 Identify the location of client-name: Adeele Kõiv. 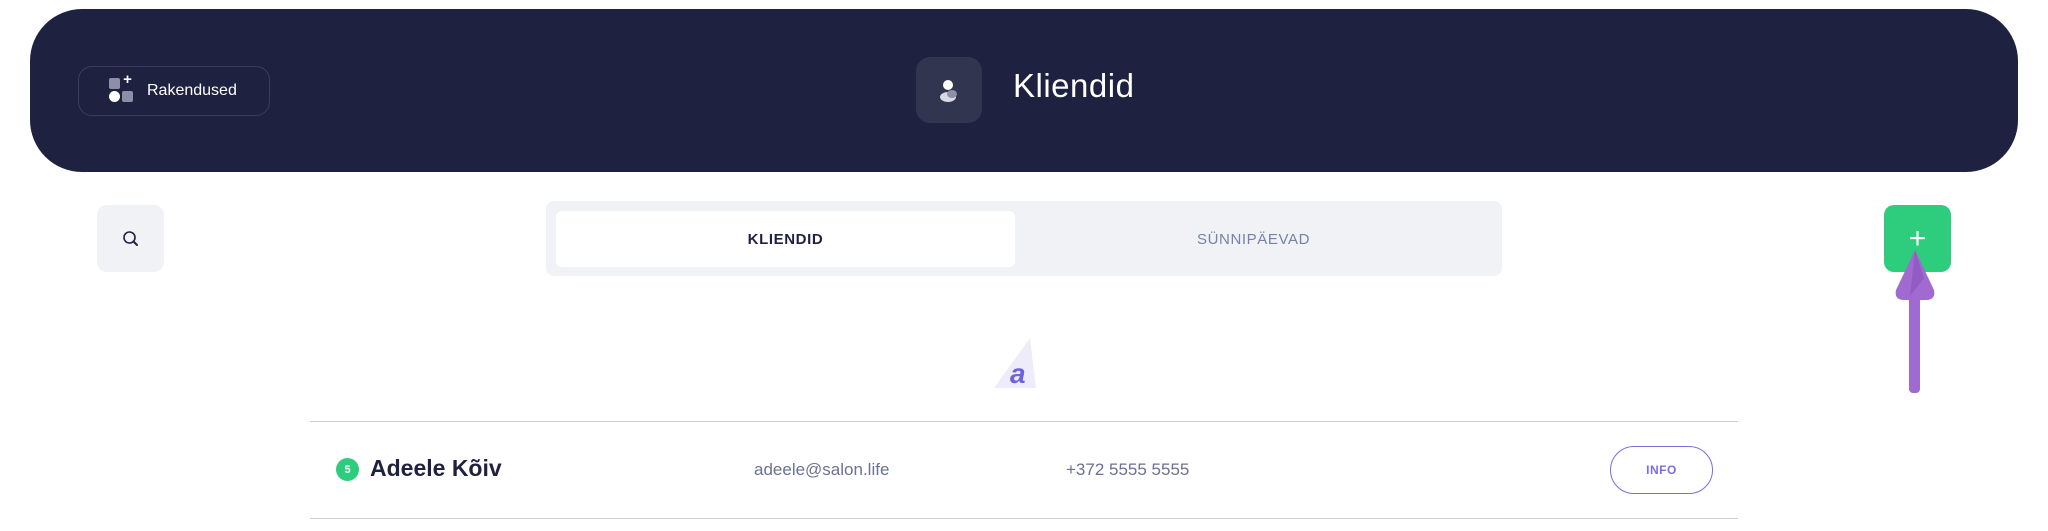
(436, 468).